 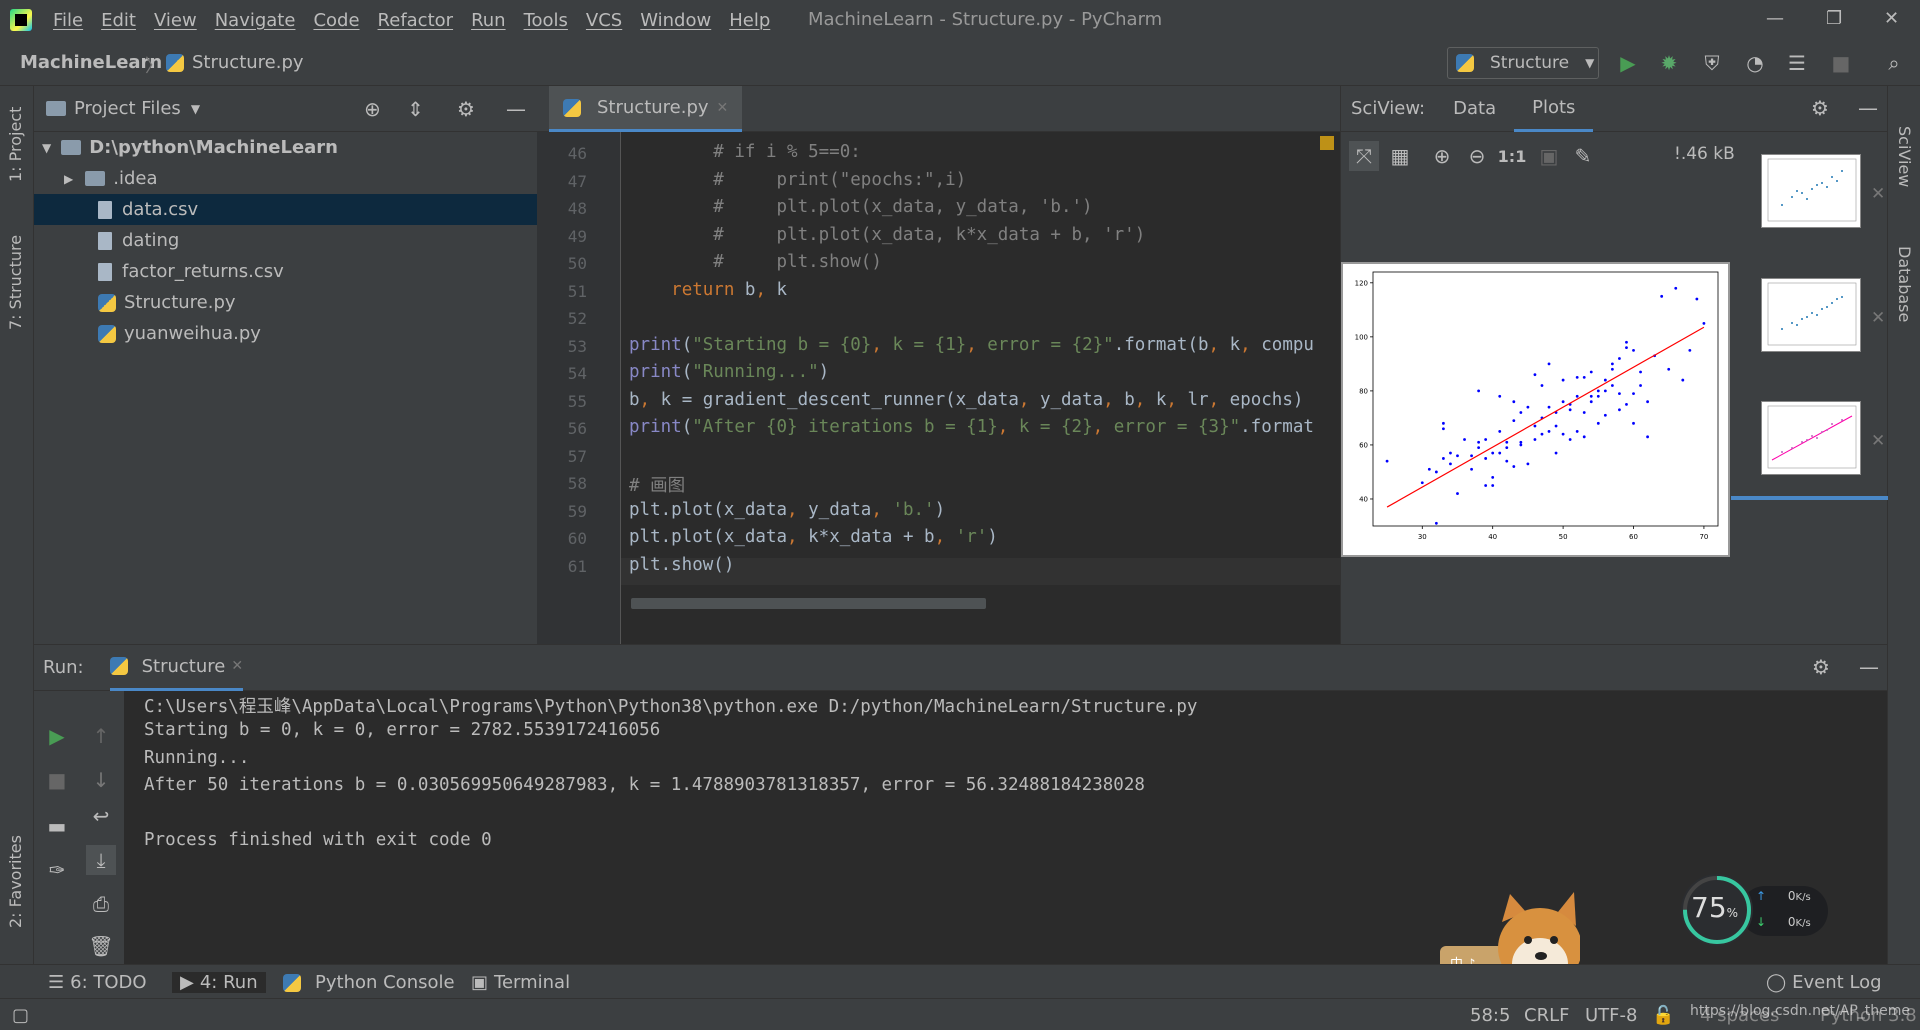 I want to click on rerun-icon: ▶, so click(x=57, y=736).